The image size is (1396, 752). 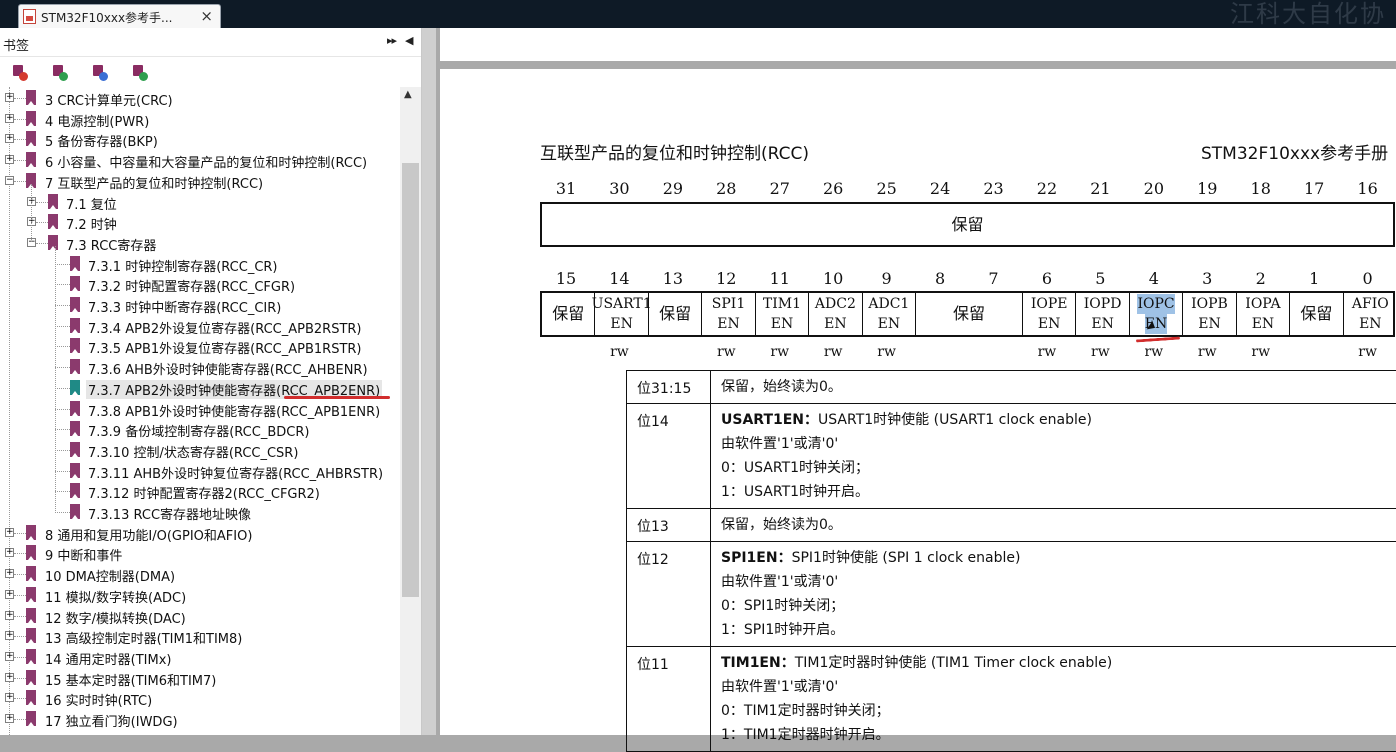 What do you see at coordinates (1058, 492) in the screenshot?
I see `description-line: 1：USART1时钟开启。` at bounding box center [1058, 492].